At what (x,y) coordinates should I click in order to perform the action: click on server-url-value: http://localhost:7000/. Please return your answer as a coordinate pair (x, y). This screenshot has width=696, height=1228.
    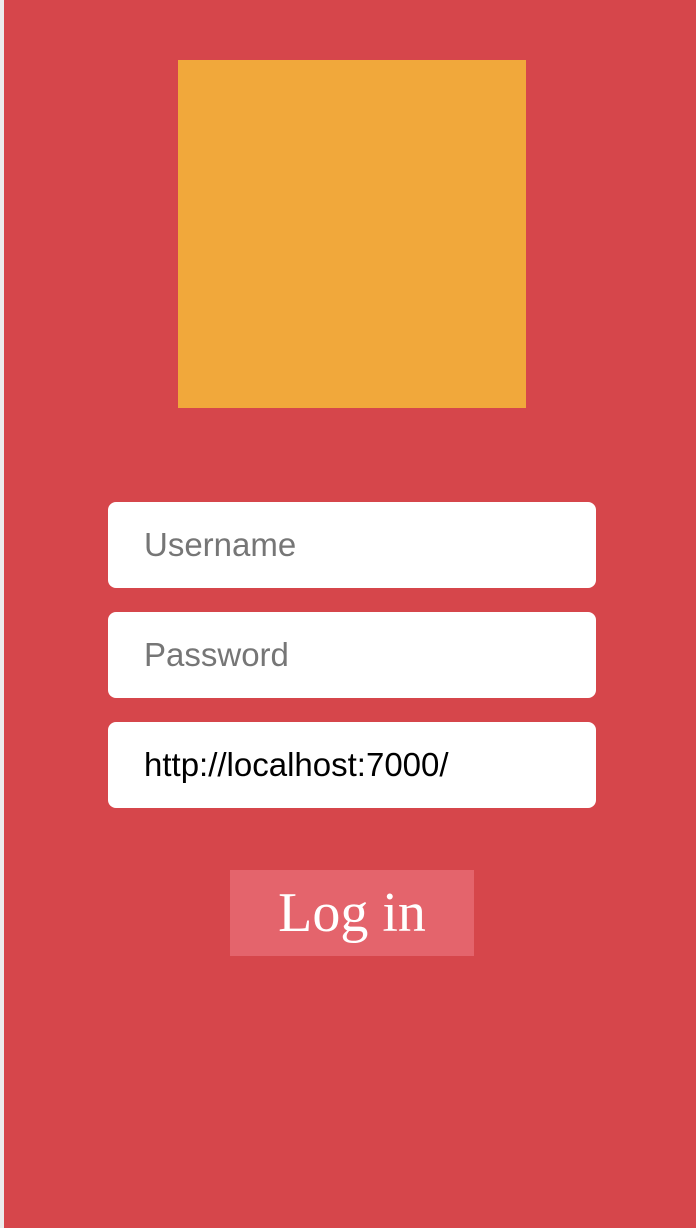
    Looking at the image, I should click on (296, 764).